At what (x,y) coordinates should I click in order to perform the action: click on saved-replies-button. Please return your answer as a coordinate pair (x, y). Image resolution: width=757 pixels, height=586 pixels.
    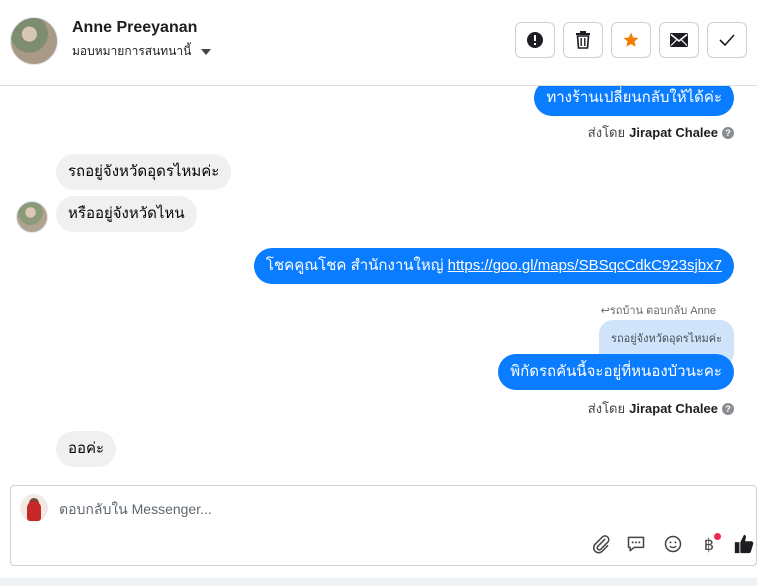
    Looking at the image, I should click on (636, 544).